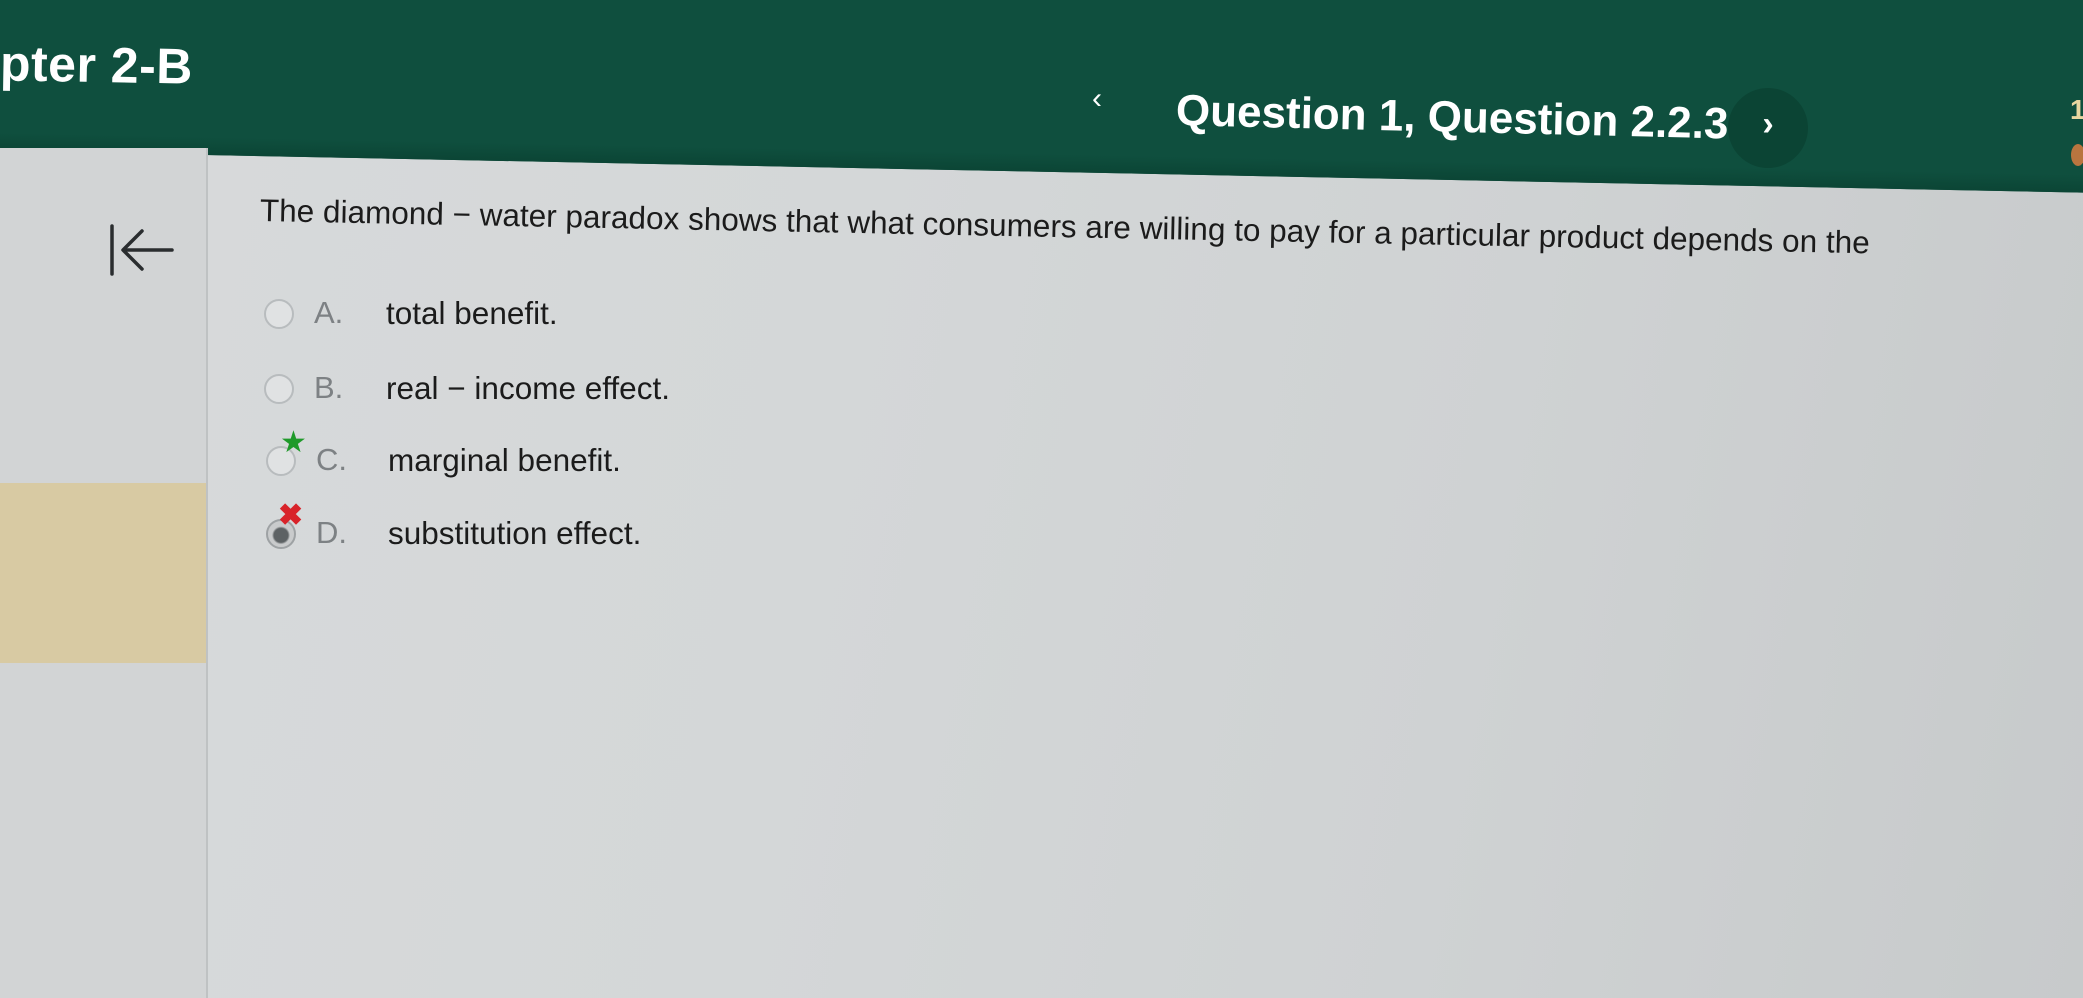 The height and width of the screenshot is (998, 2083). Describe the element at coordinates (504, 460) in the screenshot. I see `option-text: marginal benefit.` at that location.